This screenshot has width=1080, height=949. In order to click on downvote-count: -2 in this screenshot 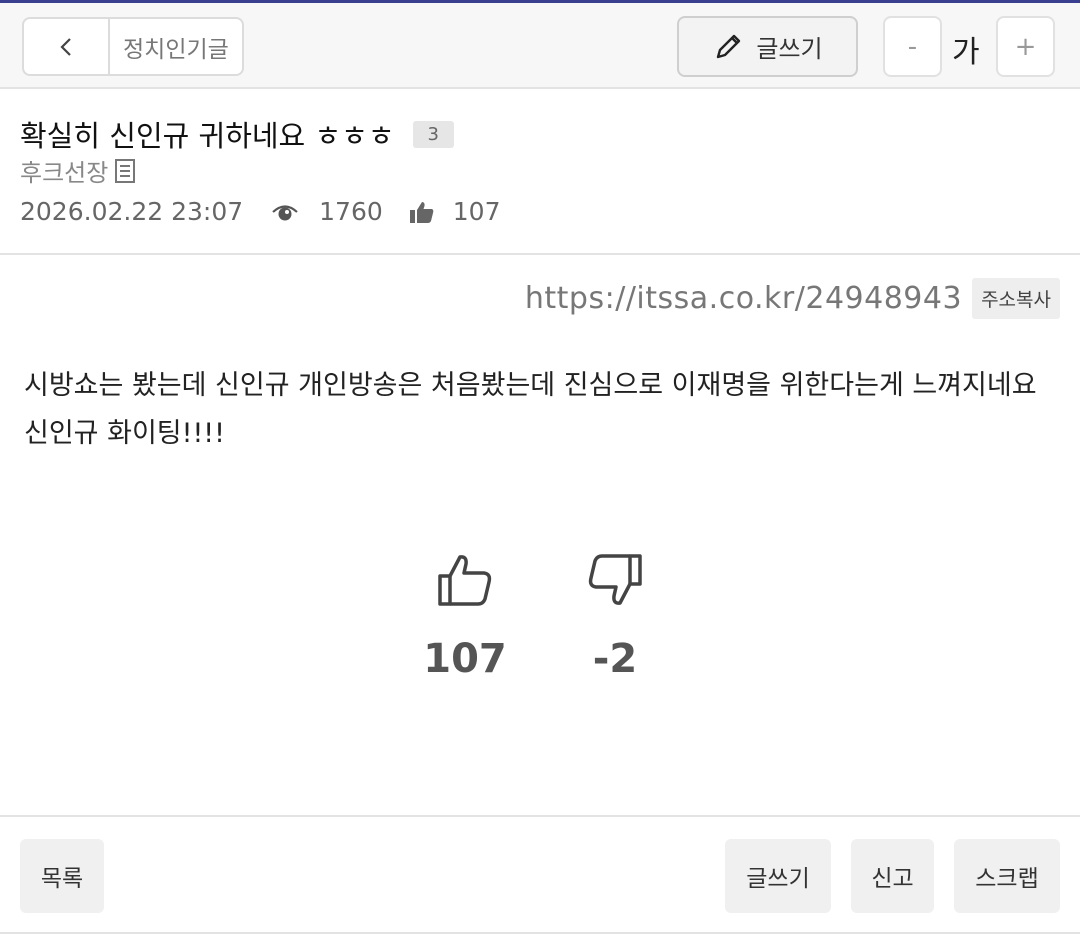, I will do `click(615, 659)`.